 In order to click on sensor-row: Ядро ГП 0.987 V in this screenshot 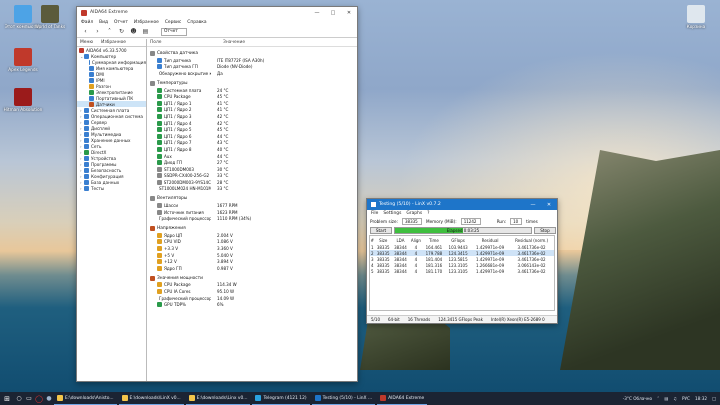, I will do `click(252, 268)`.